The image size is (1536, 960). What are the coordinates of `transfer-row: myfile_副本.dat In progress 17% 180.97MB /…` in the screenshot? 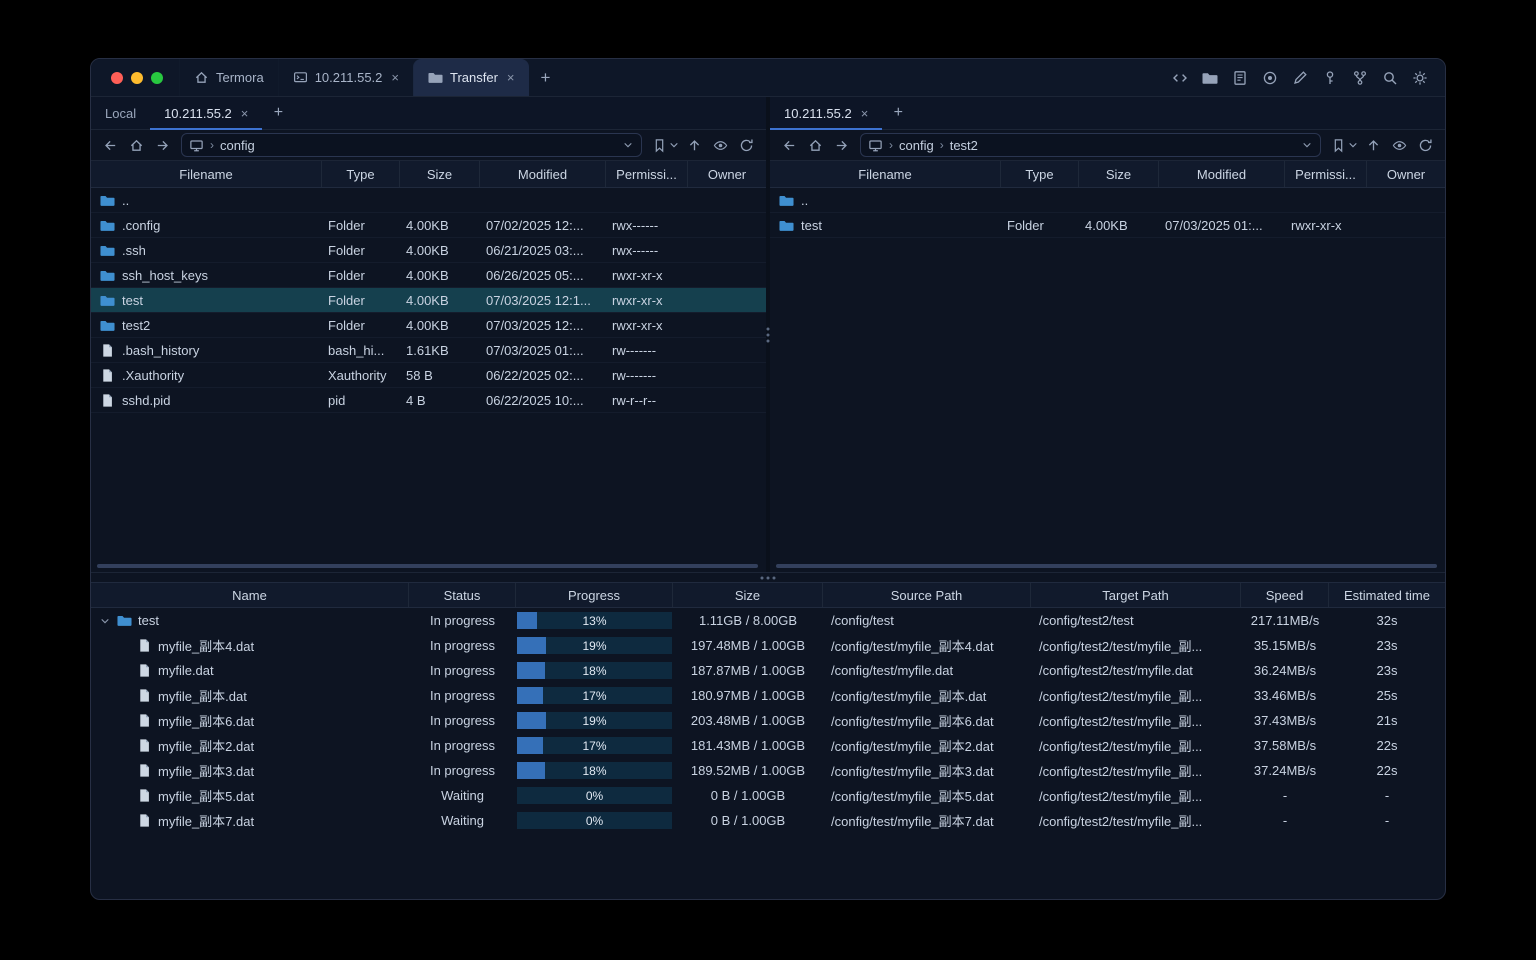 It's located at (768, 695).